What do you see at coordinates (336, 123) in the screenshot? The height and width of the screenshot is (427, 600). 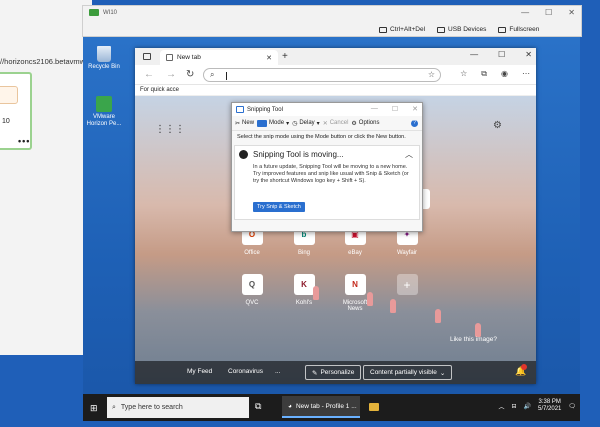 I see `cancel-button: ✕ Cancel` at bounding box center [336, 123].